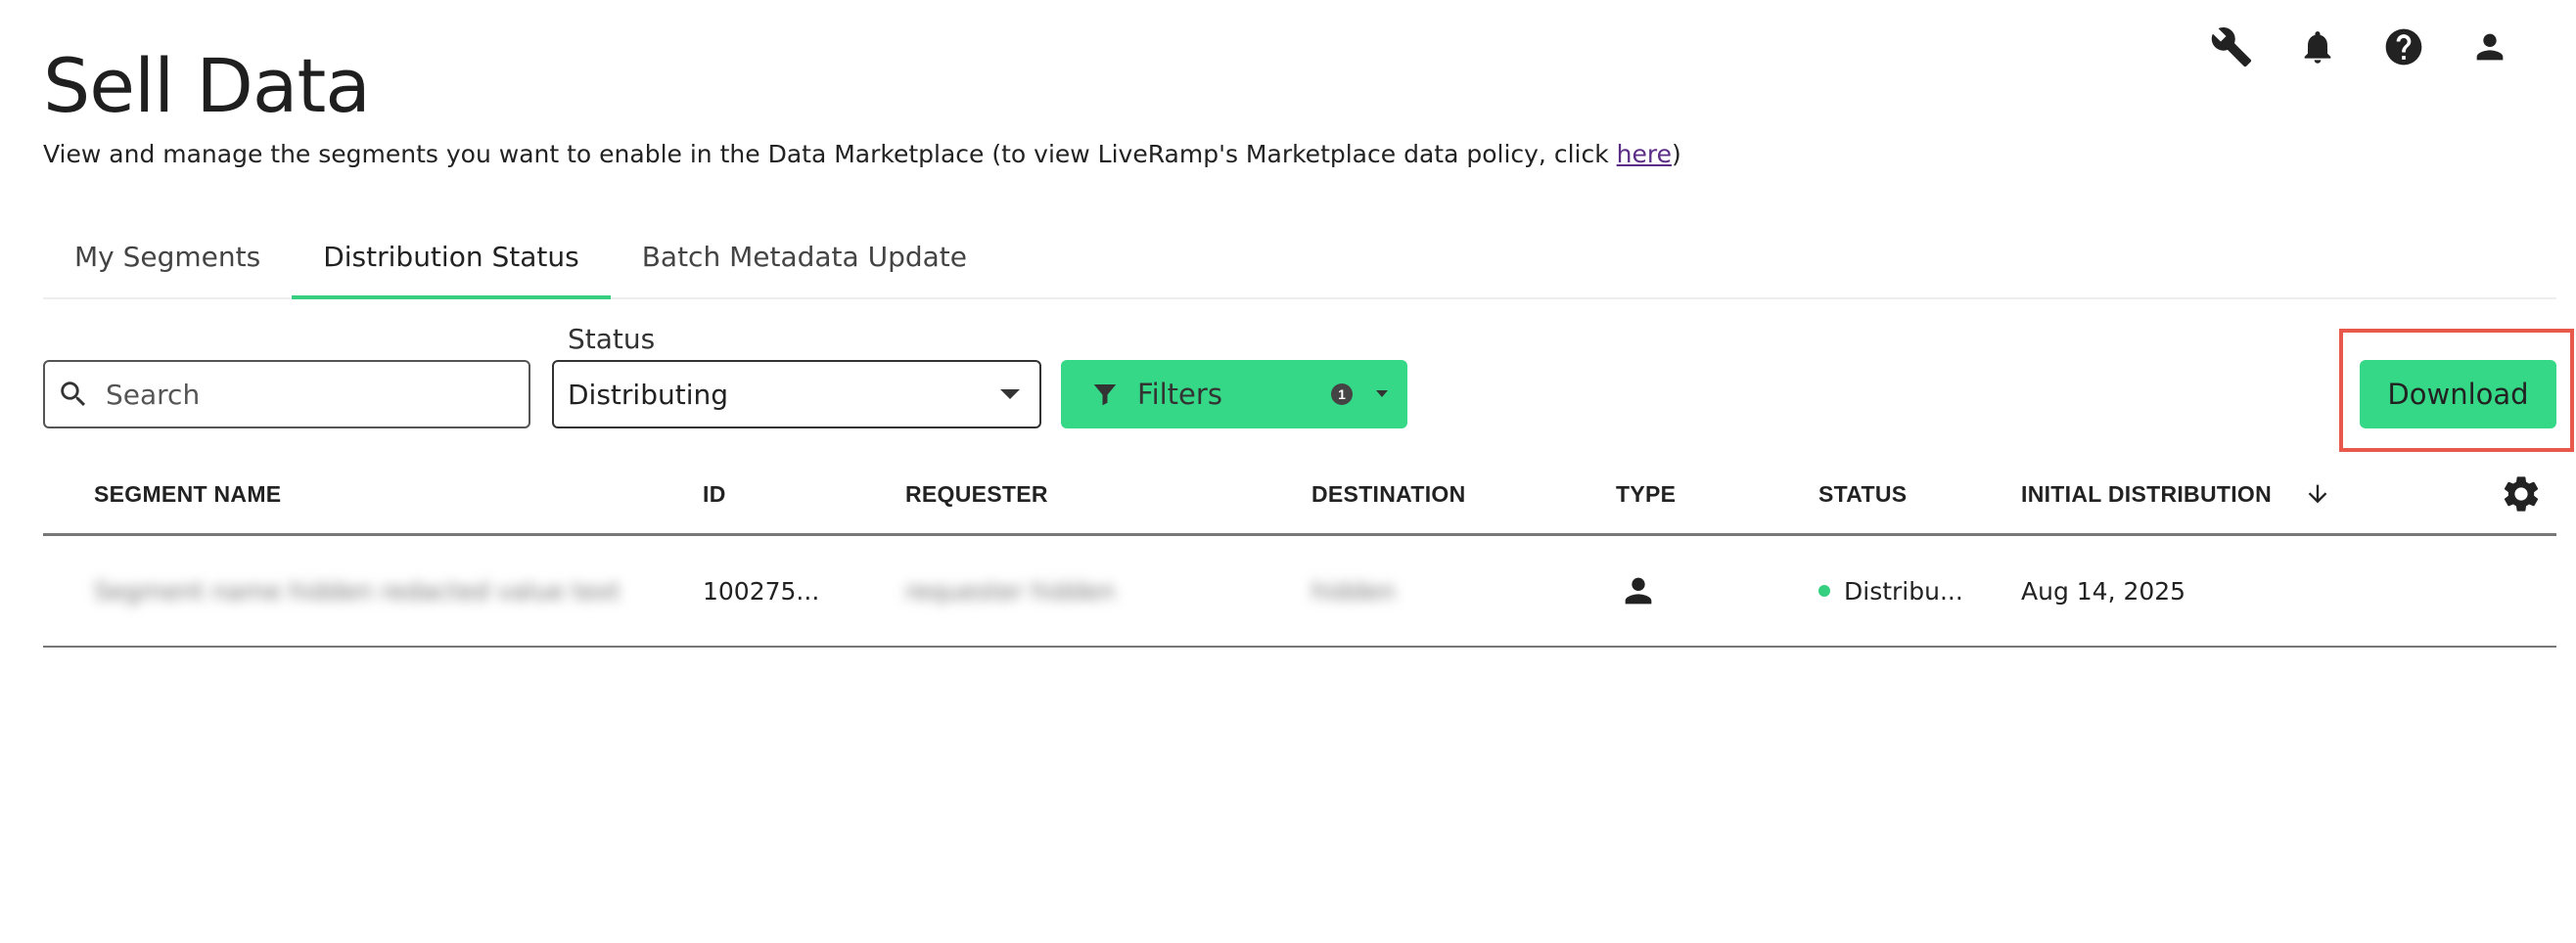 The image size is (2576, 943). I want to click on policy-link: here, so click(1645, 154).